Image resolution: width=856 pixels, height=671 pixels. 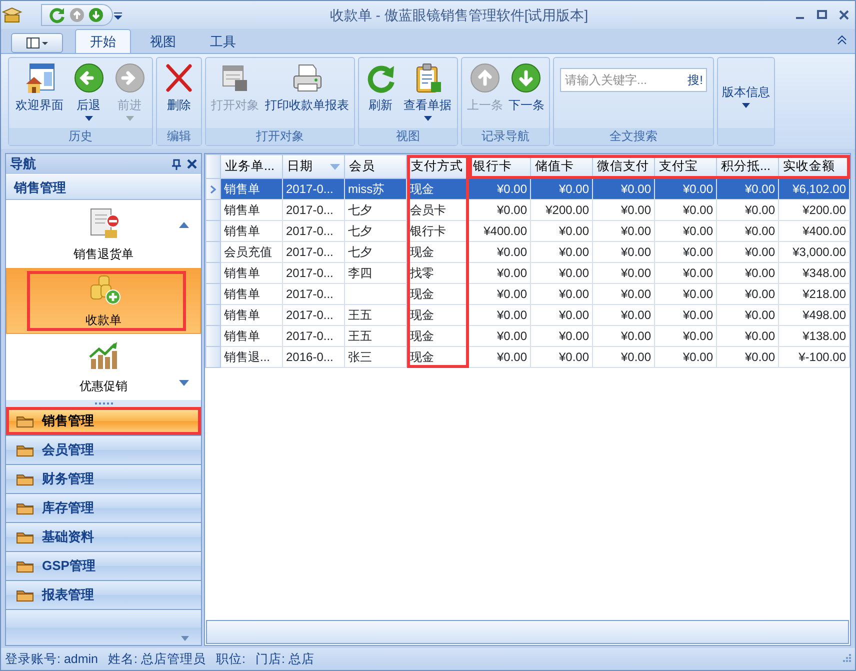 What do you see at coordinates (814, 231) in the screenshot?
I see `table-cell: ¥400.00` at bounding box center [814, 231].